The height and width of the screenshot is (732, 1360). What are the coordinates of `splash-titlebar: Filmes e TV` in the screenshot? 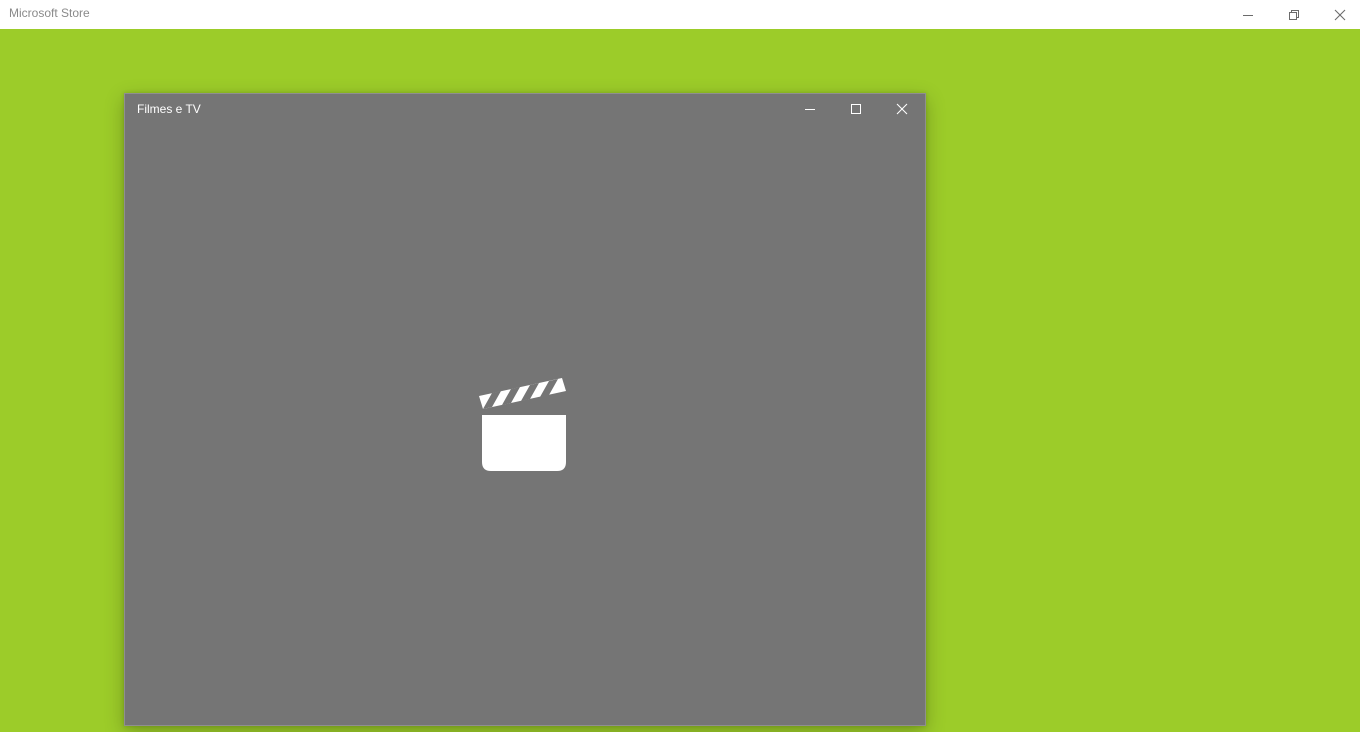 It's located at (525, 109).